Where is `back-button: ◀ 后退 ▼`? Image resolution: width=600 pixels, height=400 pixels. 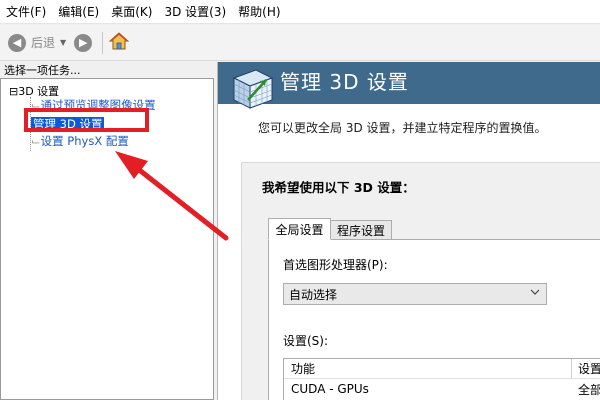 back-button: ◀ 后退 ▼ is located at coordinates (37, 42).